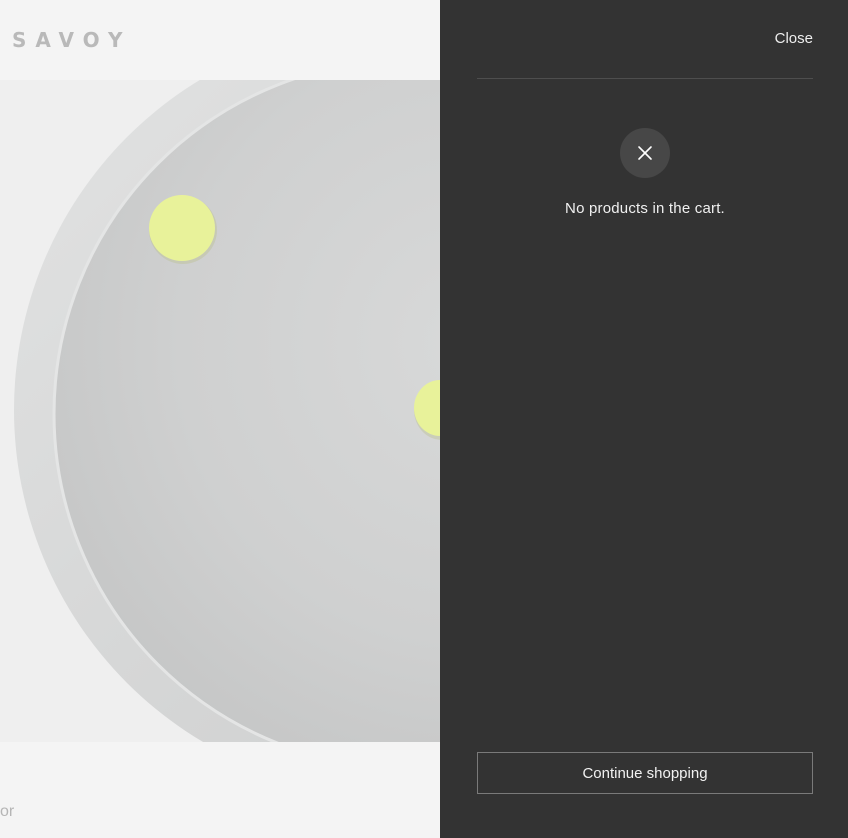  Describe the element at coordinates (71, 40) in the screenshot. I see `site-logo: SAVOY` at that location.